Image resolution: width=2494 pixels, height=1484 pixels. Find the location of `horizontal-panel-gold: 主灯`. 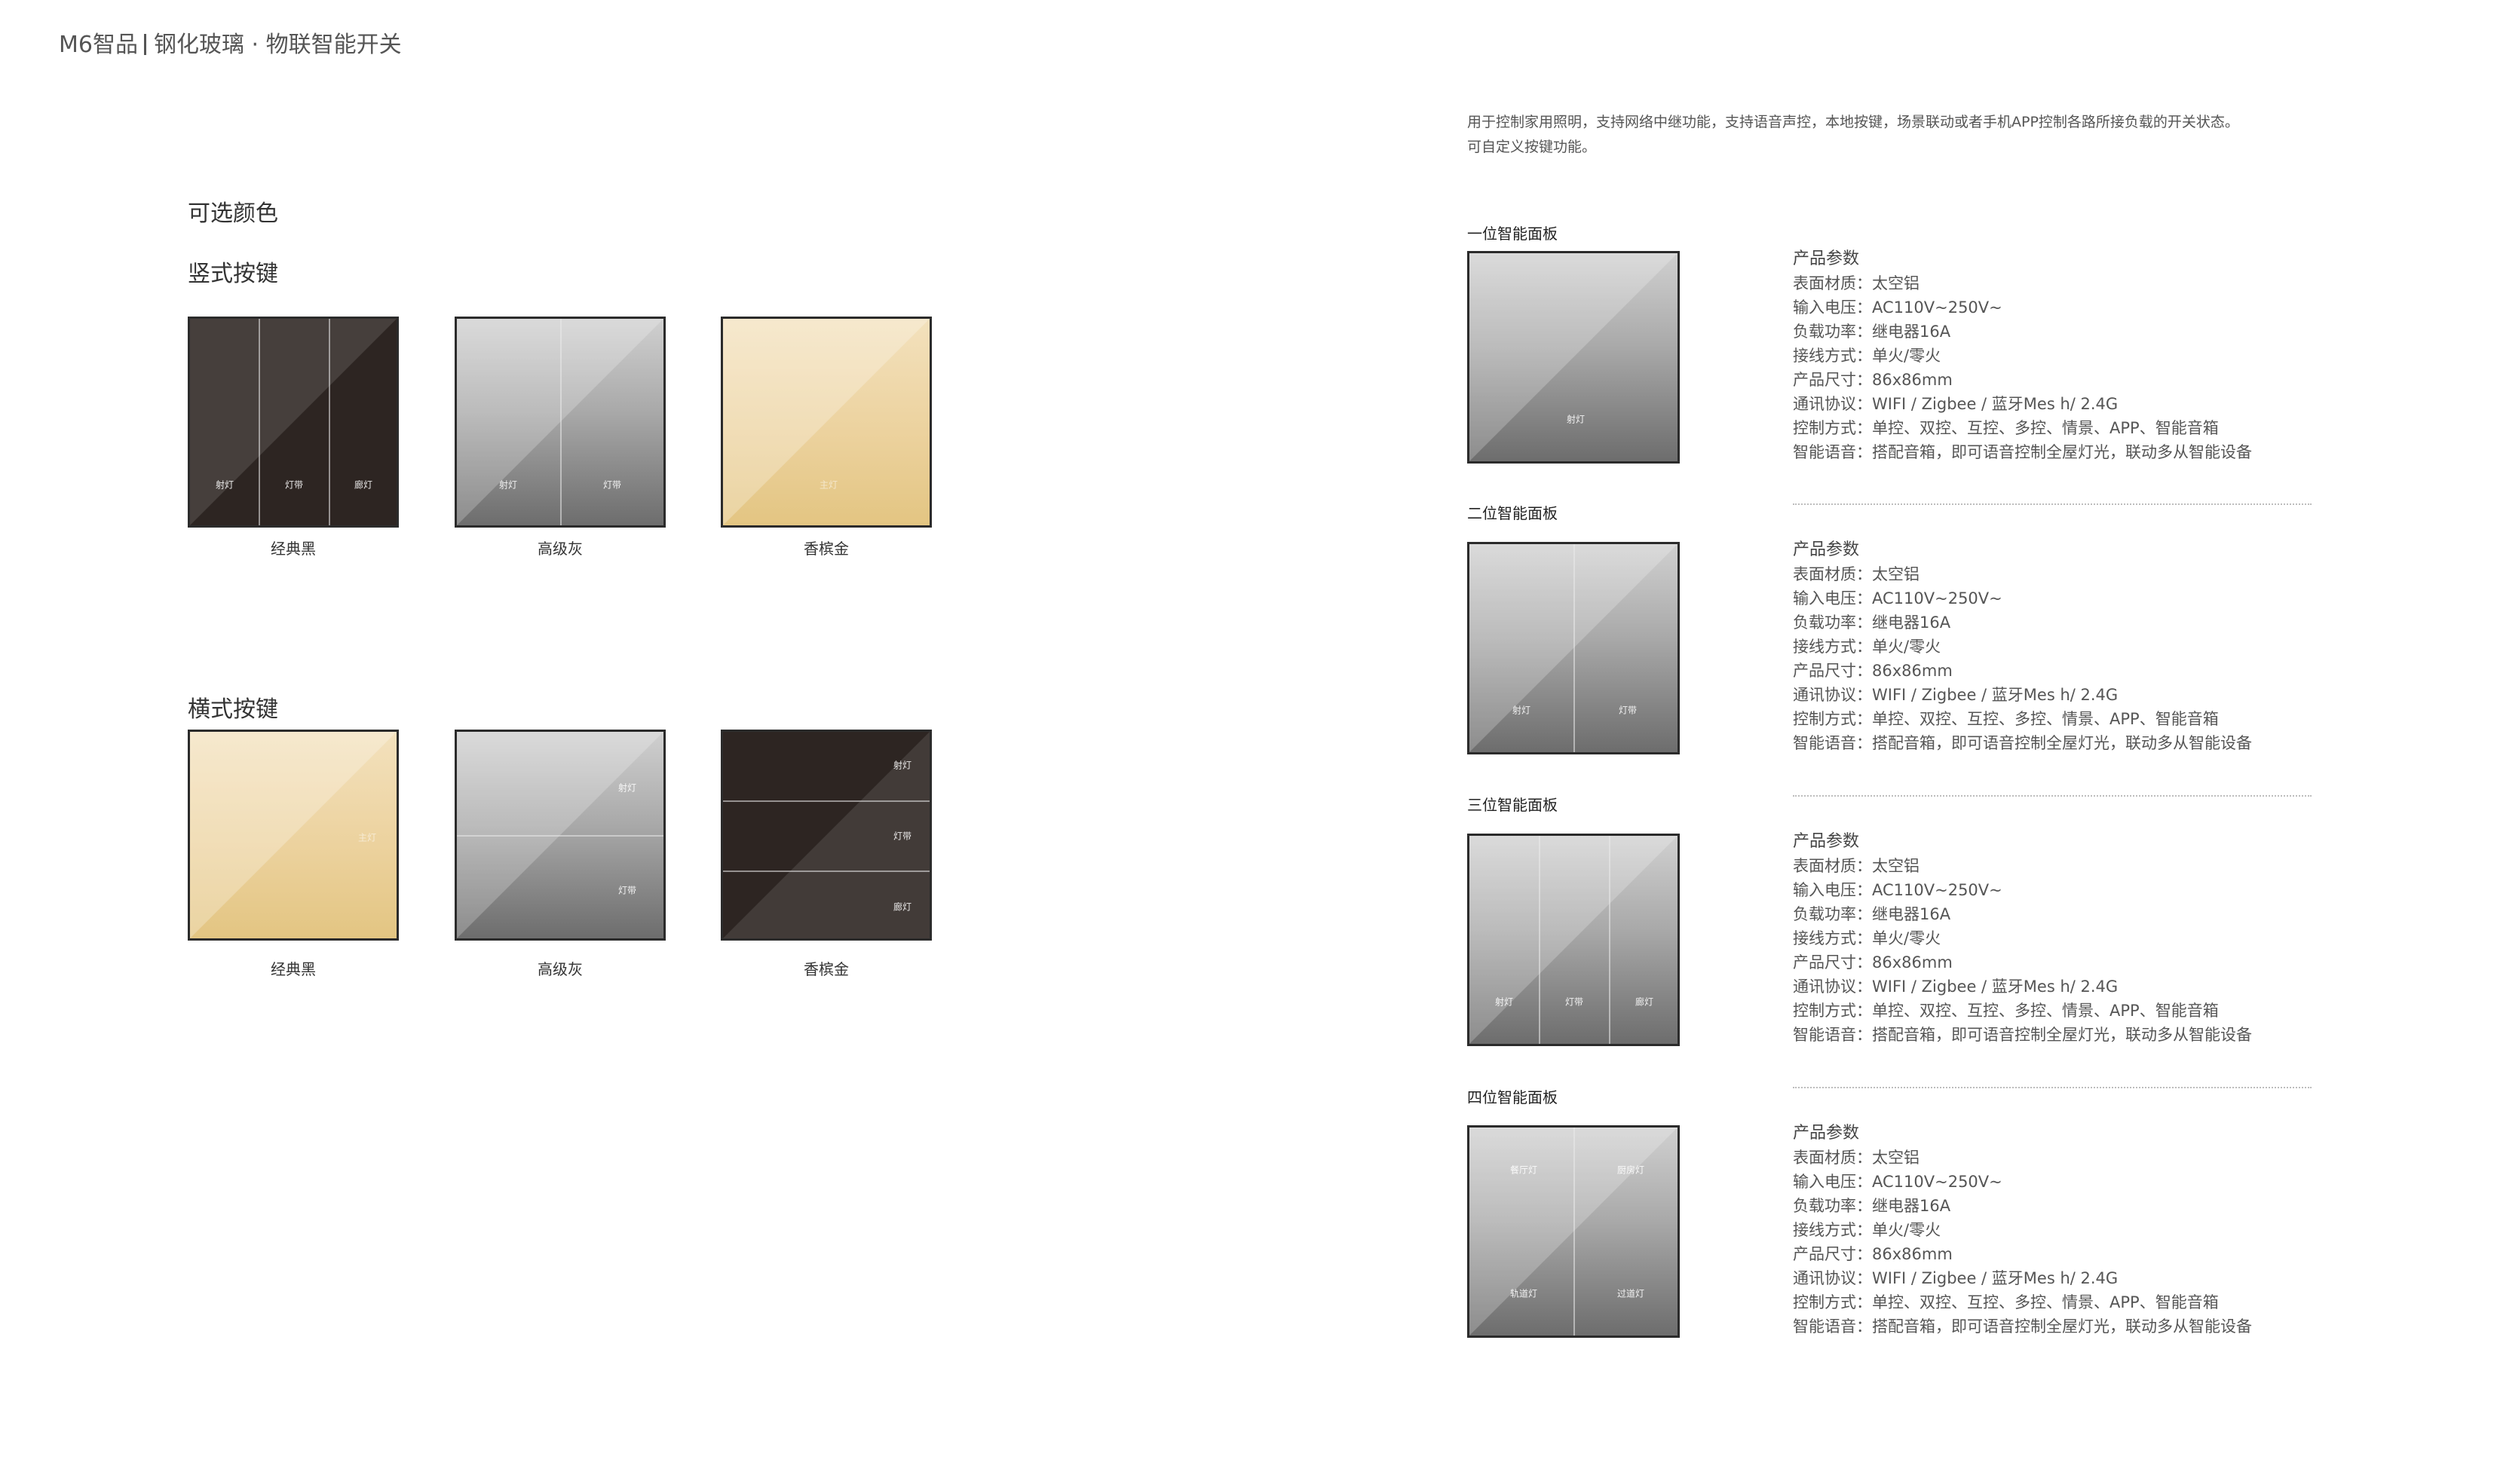

horizontal-panel-gold: 主灯 is located at coordinates (293, 836).